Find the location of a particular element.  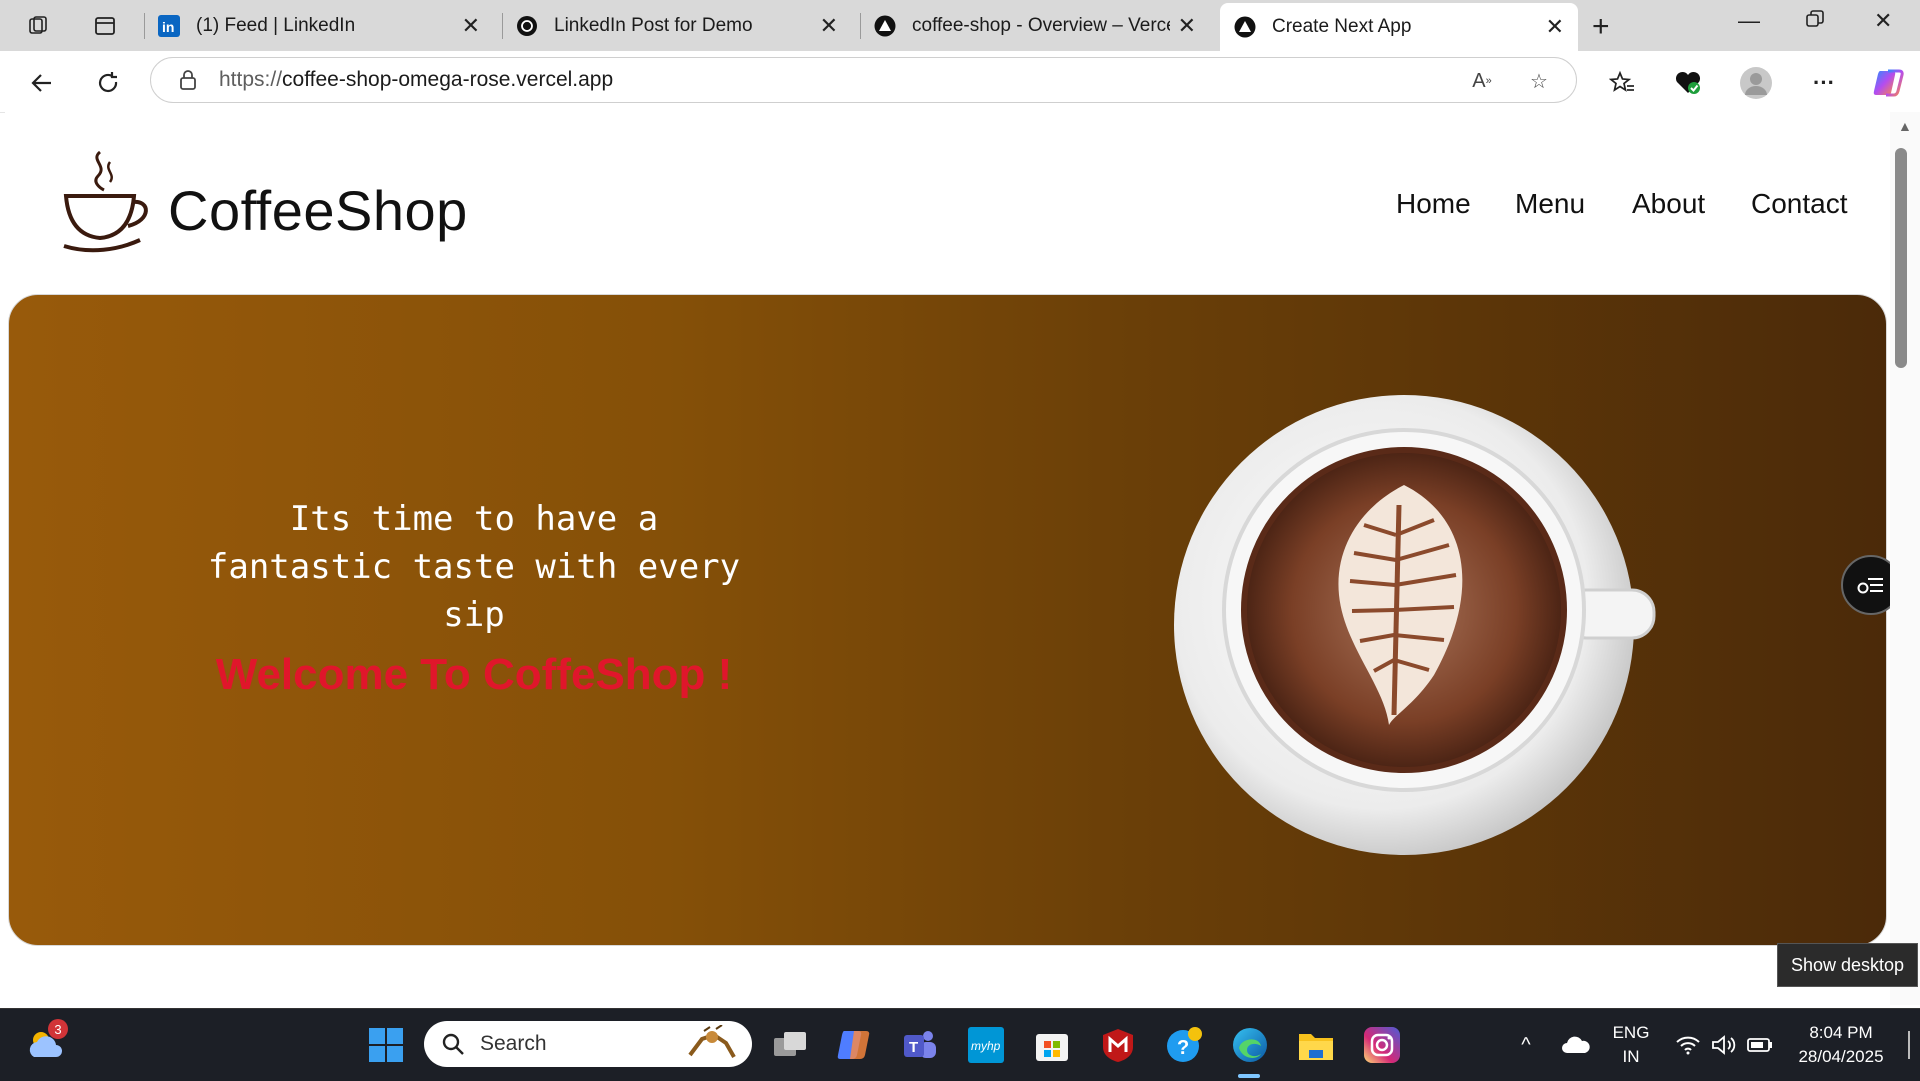

nav-home: Home is located at coordinates (1433, 204).